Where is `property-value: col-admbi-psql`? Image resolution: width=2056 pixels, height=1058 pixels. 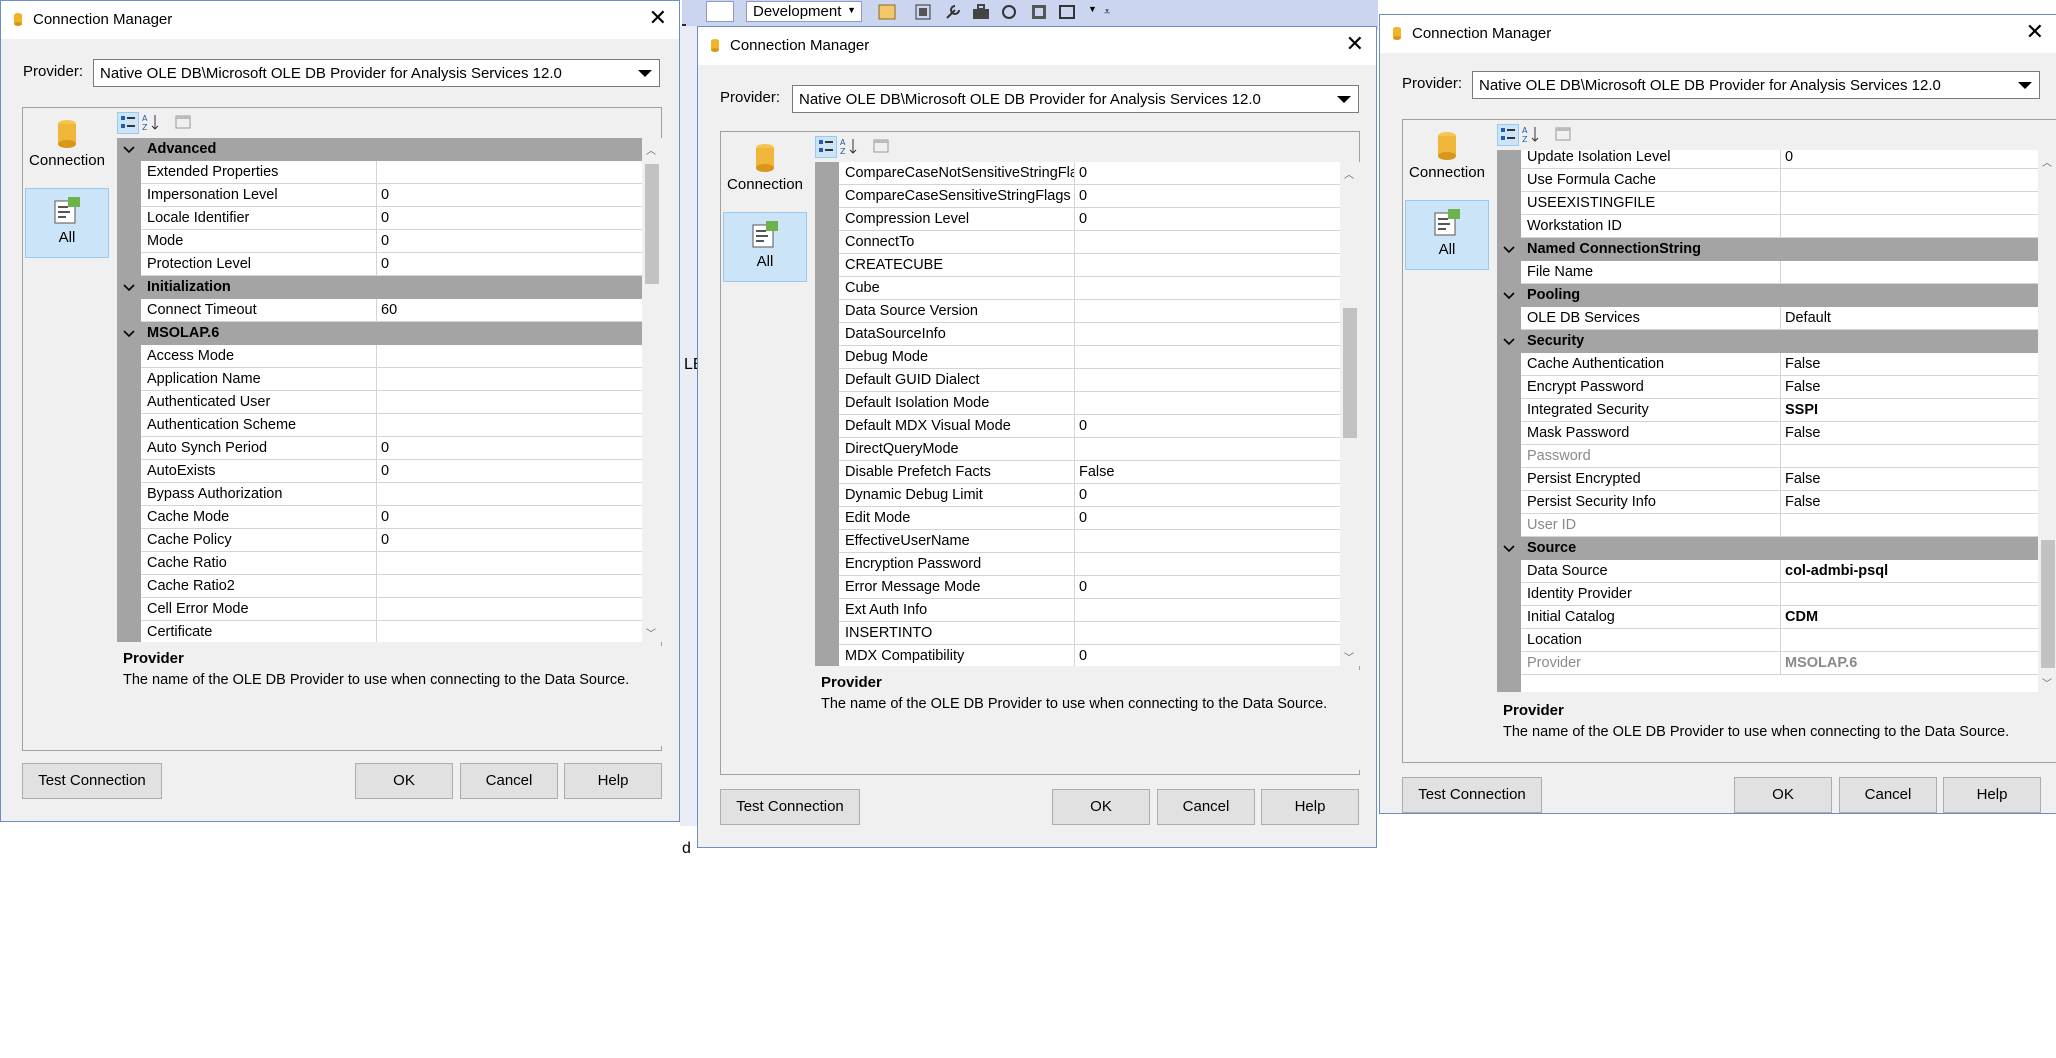 property-value: col-admbi-psql is located at coordinates (1918, 571).